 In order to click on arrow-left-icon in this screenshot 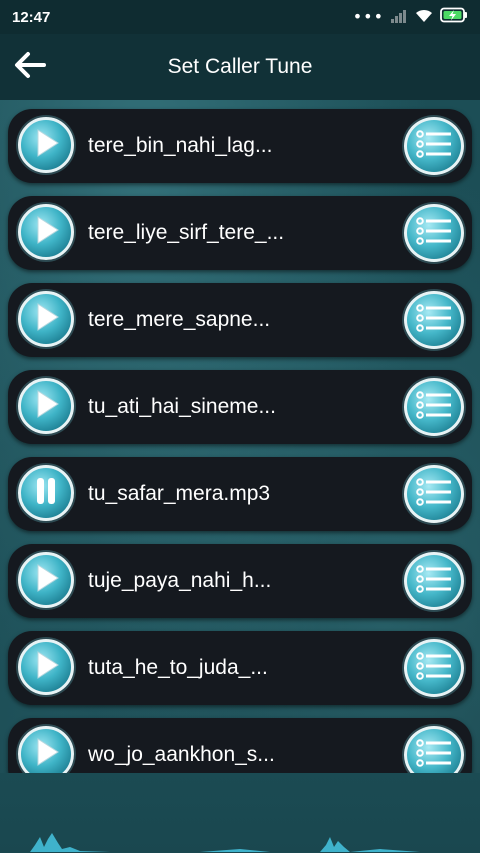, I will do `click(30, 67)`.